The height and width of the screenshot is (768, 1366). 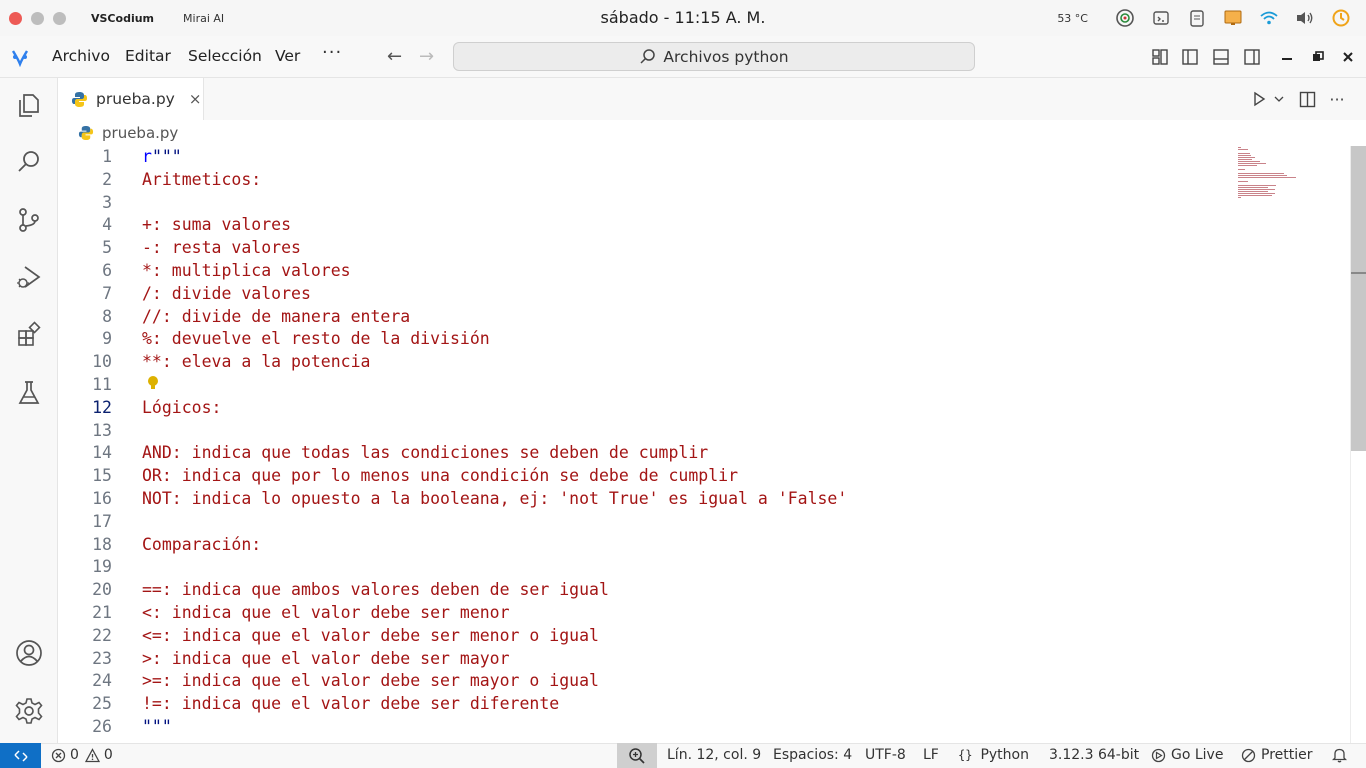 What do you see at coordinates (148, 56) in the screenshot?
I see `menu-editar: Editar` at bounding box center [148, 56].